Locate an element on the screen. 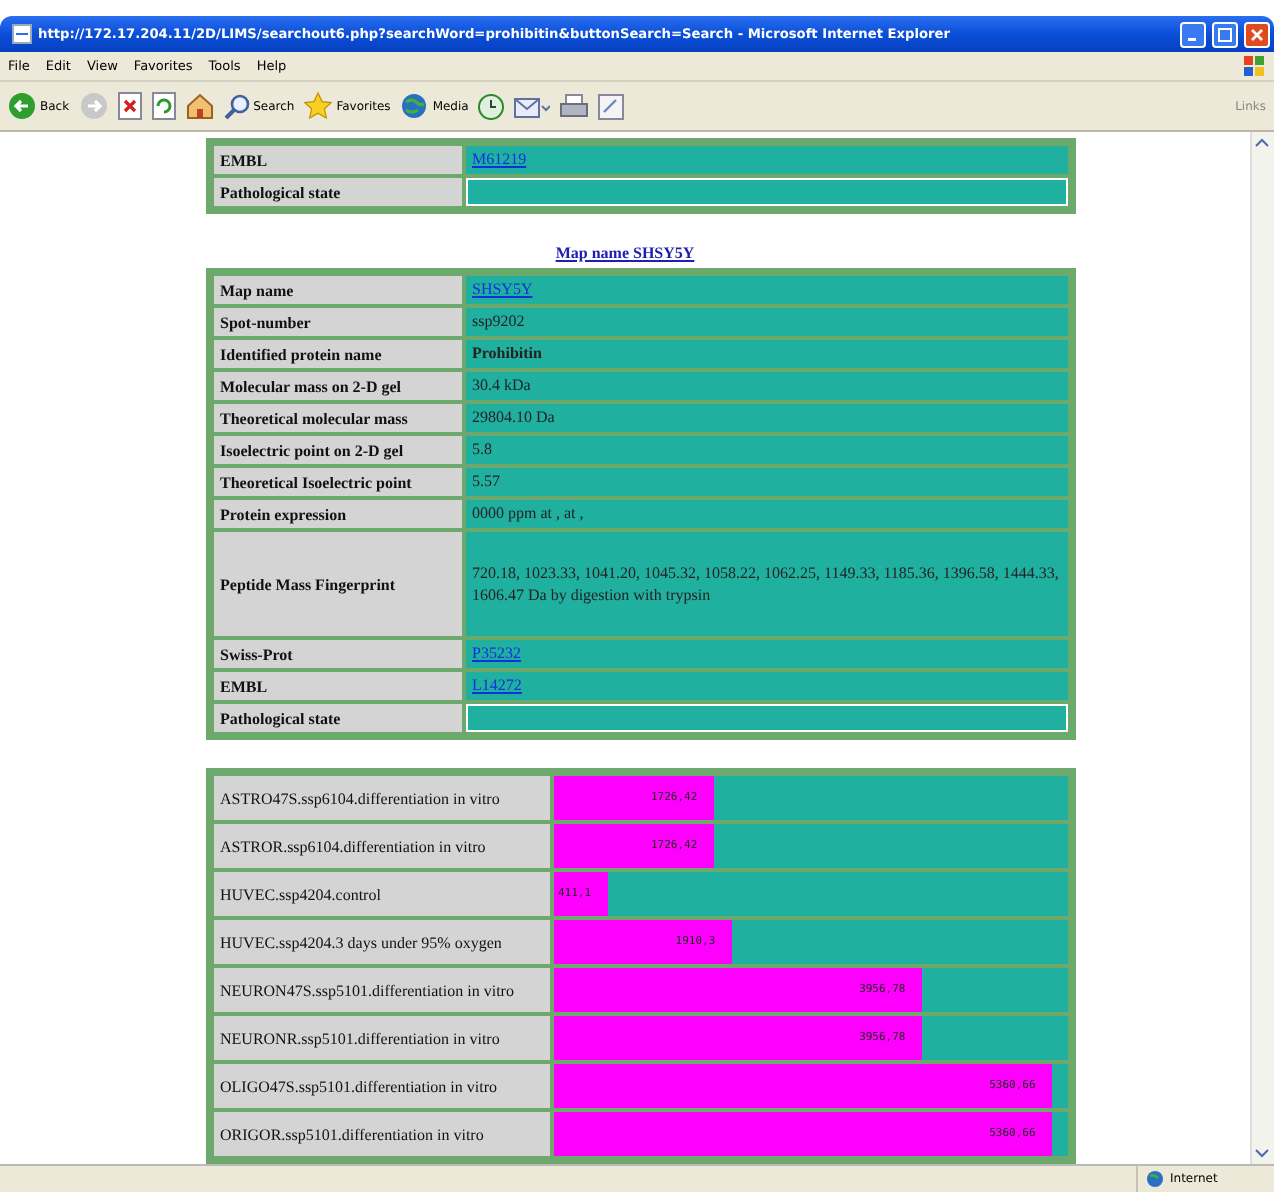 The height and width of the screenshot is (1192, 1274). field-label: Theoretical molecular mass is located at coordinates (338, 418).